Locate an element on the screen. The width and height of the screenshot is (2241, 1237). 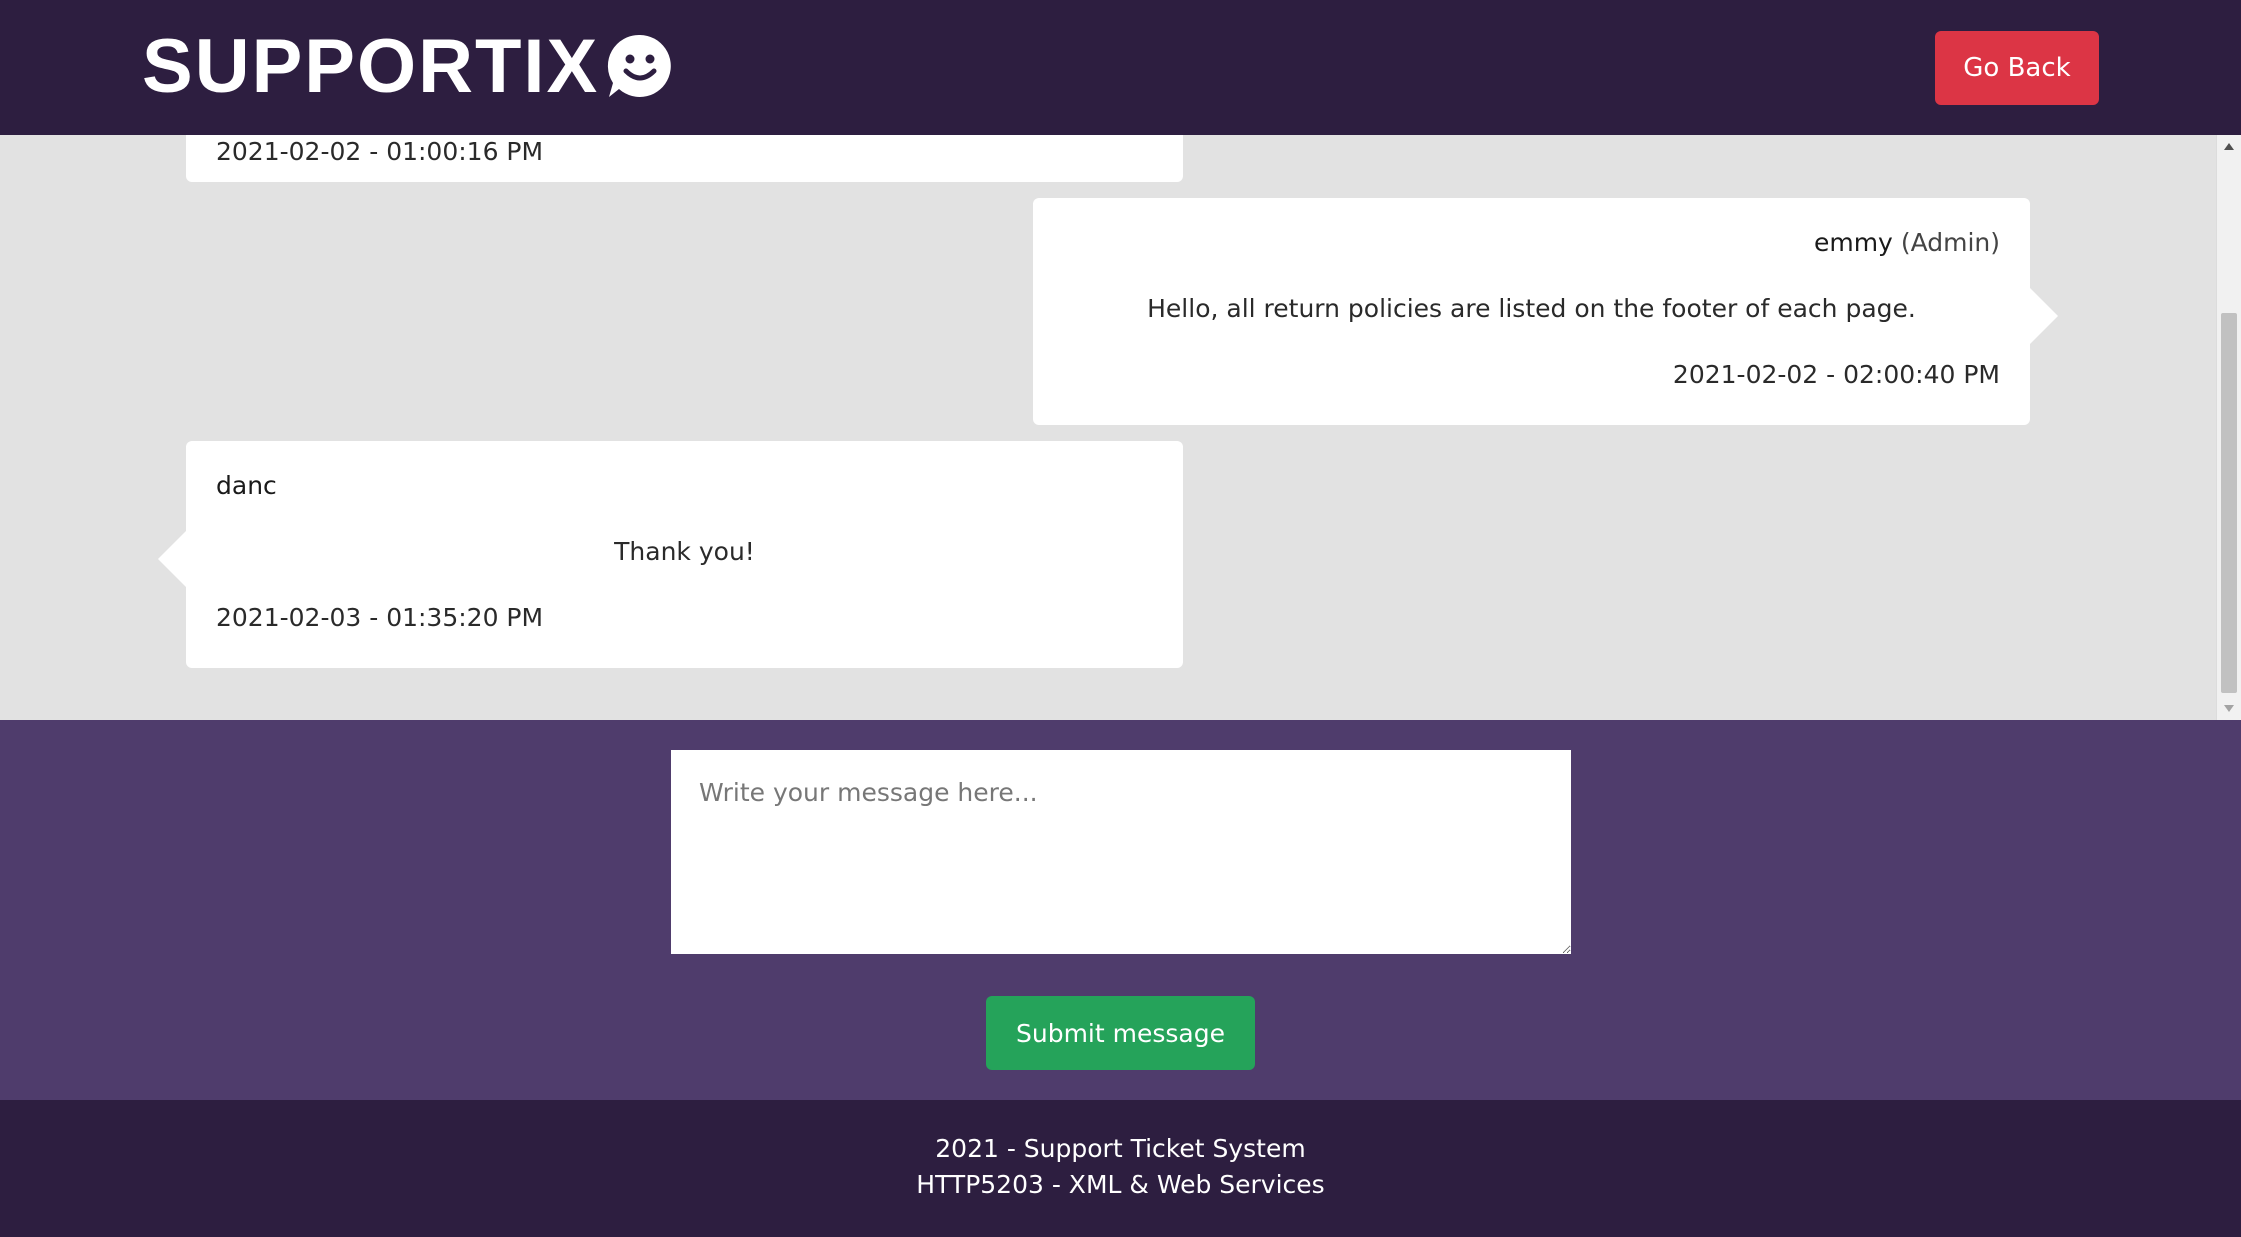
message-author: danc is located at coordinates (246, 485).